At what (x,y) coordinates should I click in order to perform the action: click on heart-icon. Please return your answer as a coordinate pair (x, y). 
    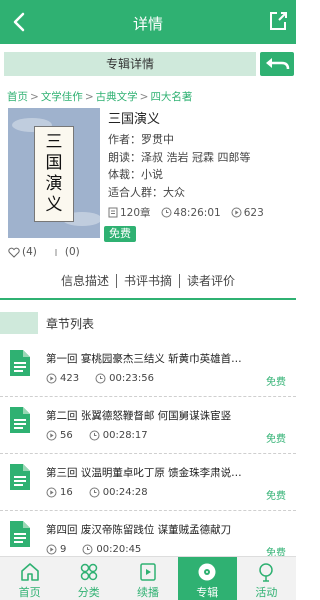
    Looking at the image, I should click on (14, 252).